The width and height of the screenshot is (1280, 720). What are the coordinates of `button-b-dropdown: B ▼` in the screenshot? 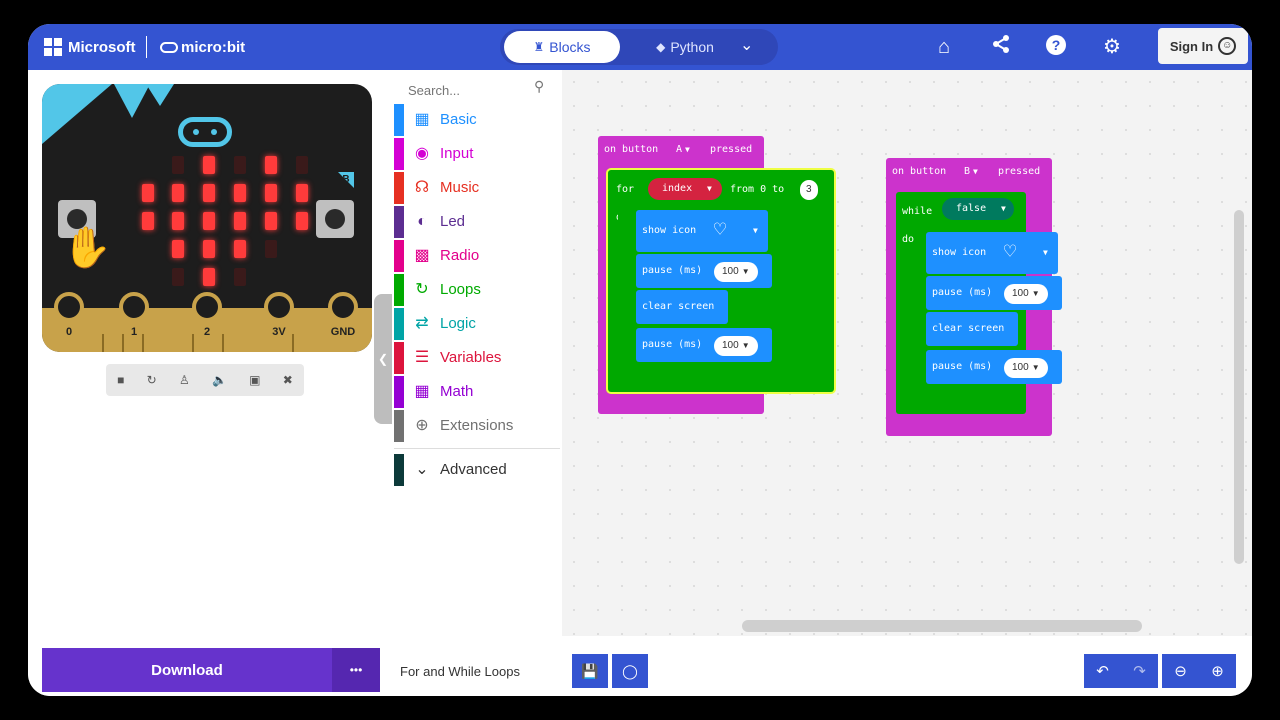 It's located at (971, 171).